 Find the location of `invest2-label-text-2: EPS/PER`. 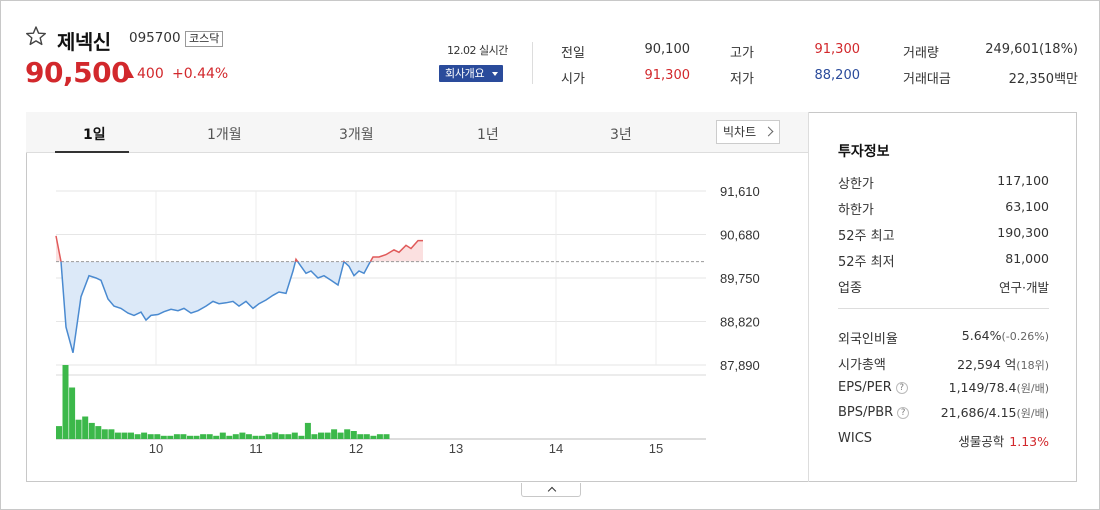

invest2-label-text-2: EPS/PER is located at coordinates (865, 387).